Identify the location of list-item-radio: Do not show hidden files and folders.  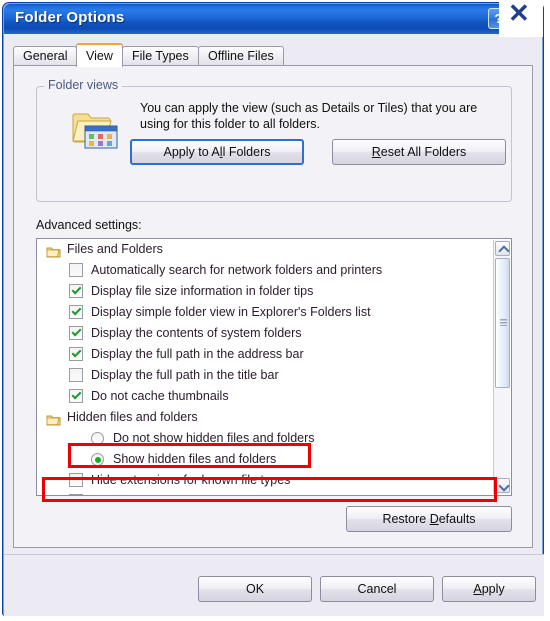
(274, 438).